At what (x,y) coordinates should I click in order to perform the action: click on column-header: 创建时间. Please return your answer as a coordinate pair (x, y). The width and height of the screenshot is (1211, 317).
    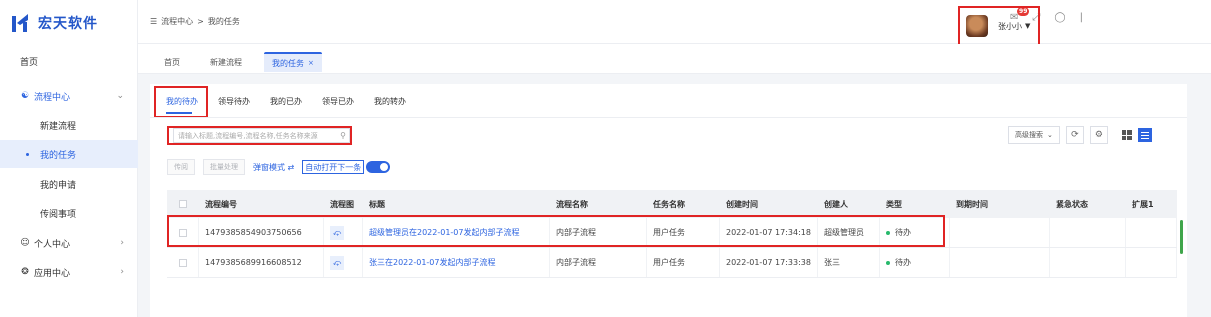
    Looking at the image, I should click on (769, 204).